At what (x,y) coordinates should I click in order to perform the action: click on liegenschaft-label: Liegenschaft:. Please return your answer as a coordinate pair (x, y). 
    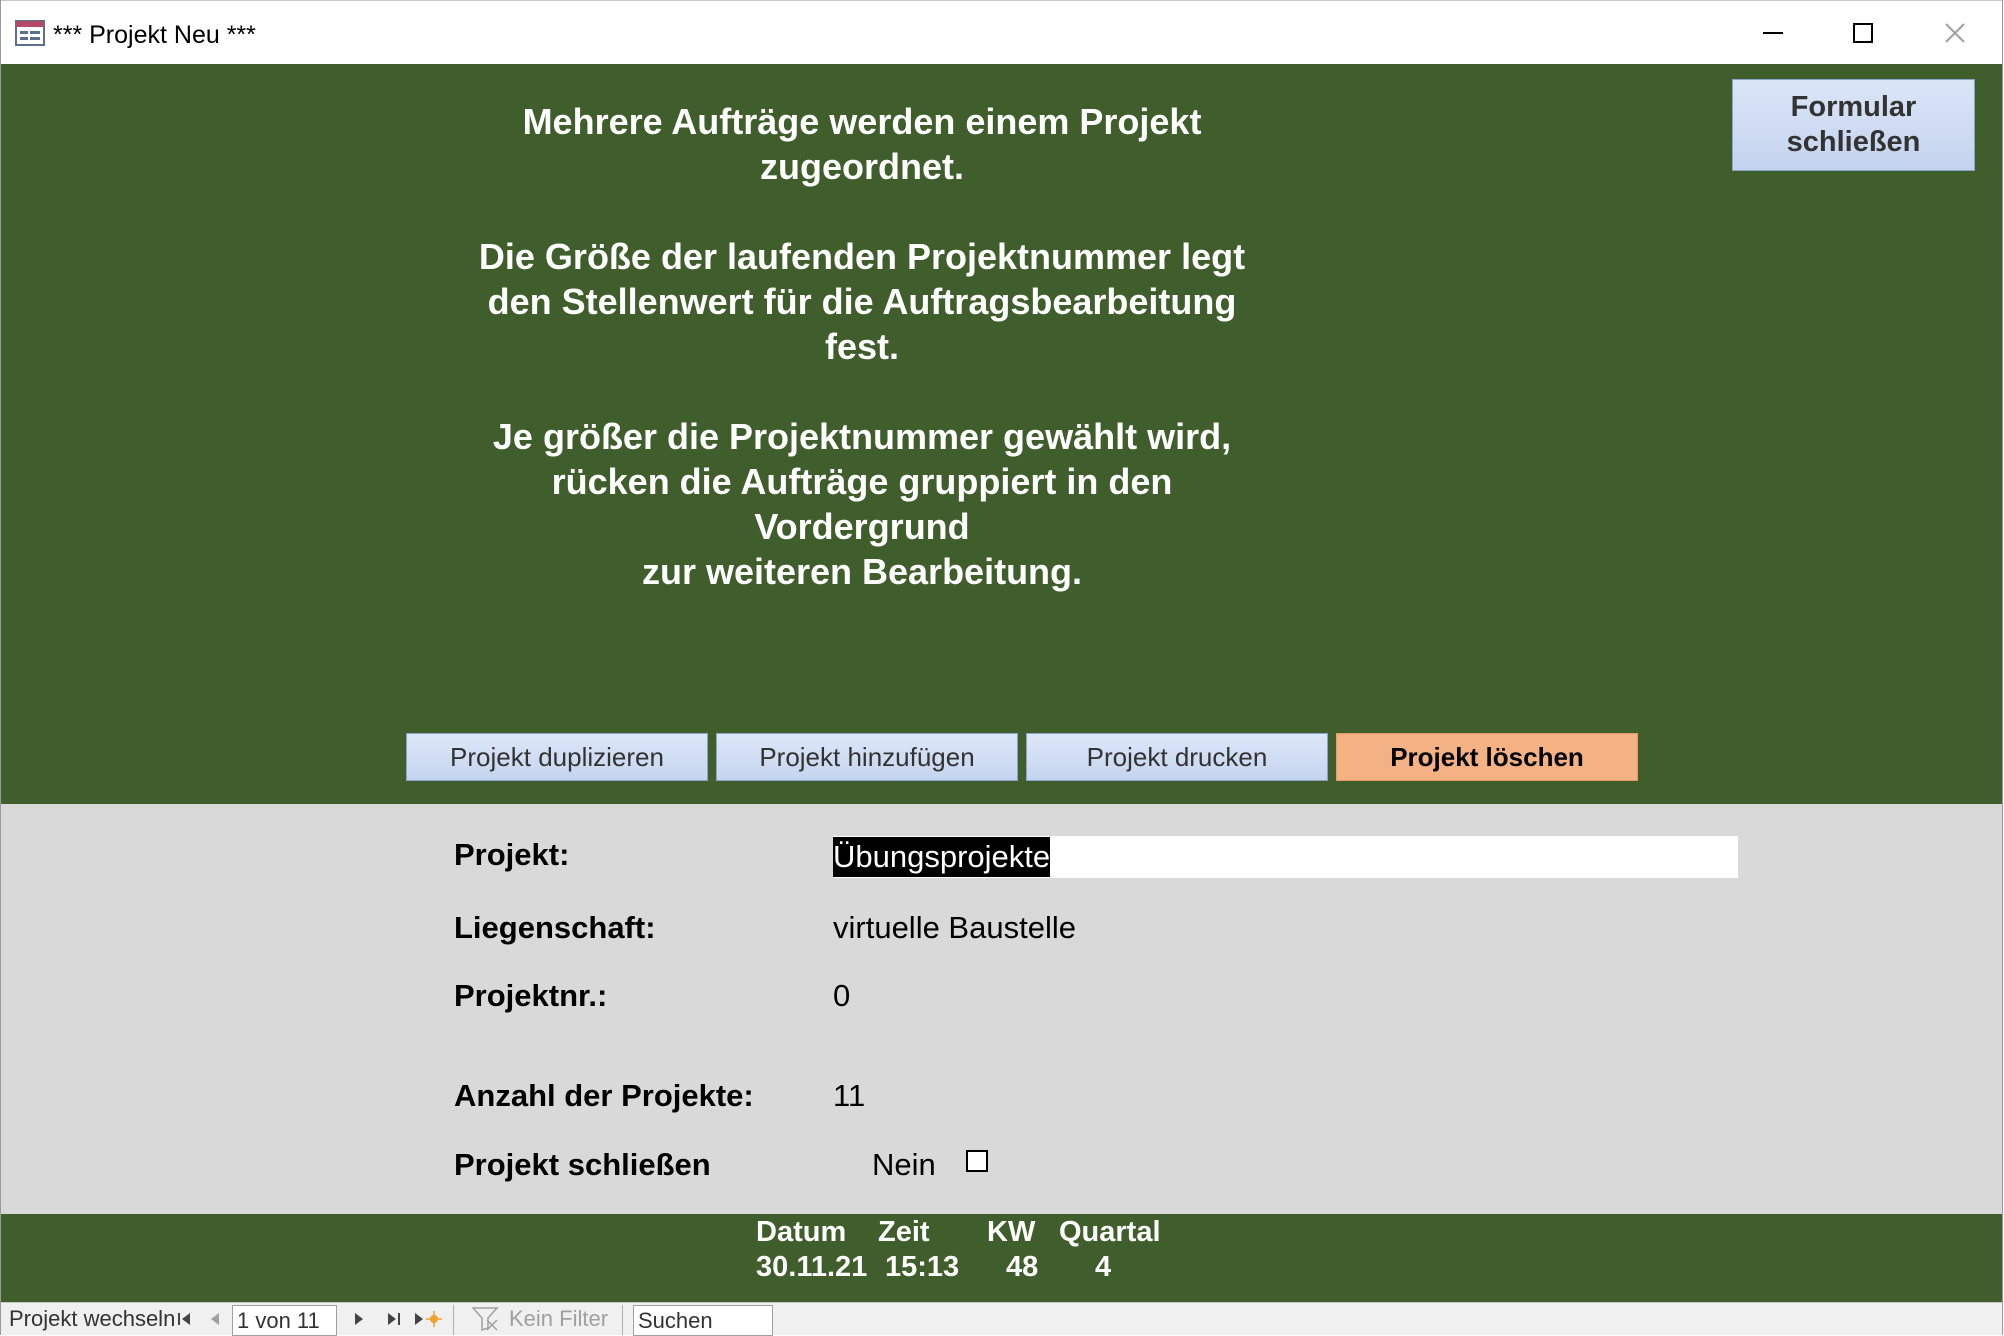
    Looking at the image, I should click on (555, 927).